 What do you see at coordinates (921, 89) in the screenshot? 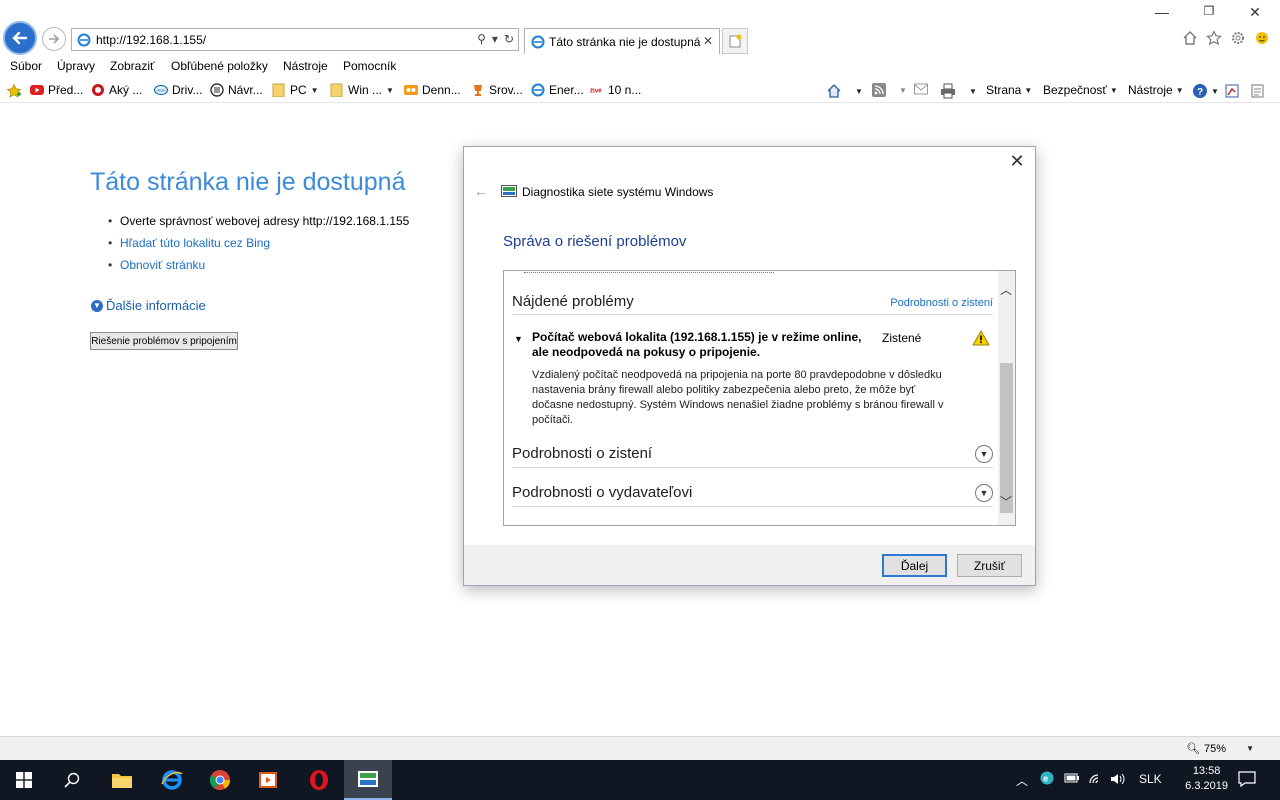
I see `read-mail-command` at bounding box center [921, 89].